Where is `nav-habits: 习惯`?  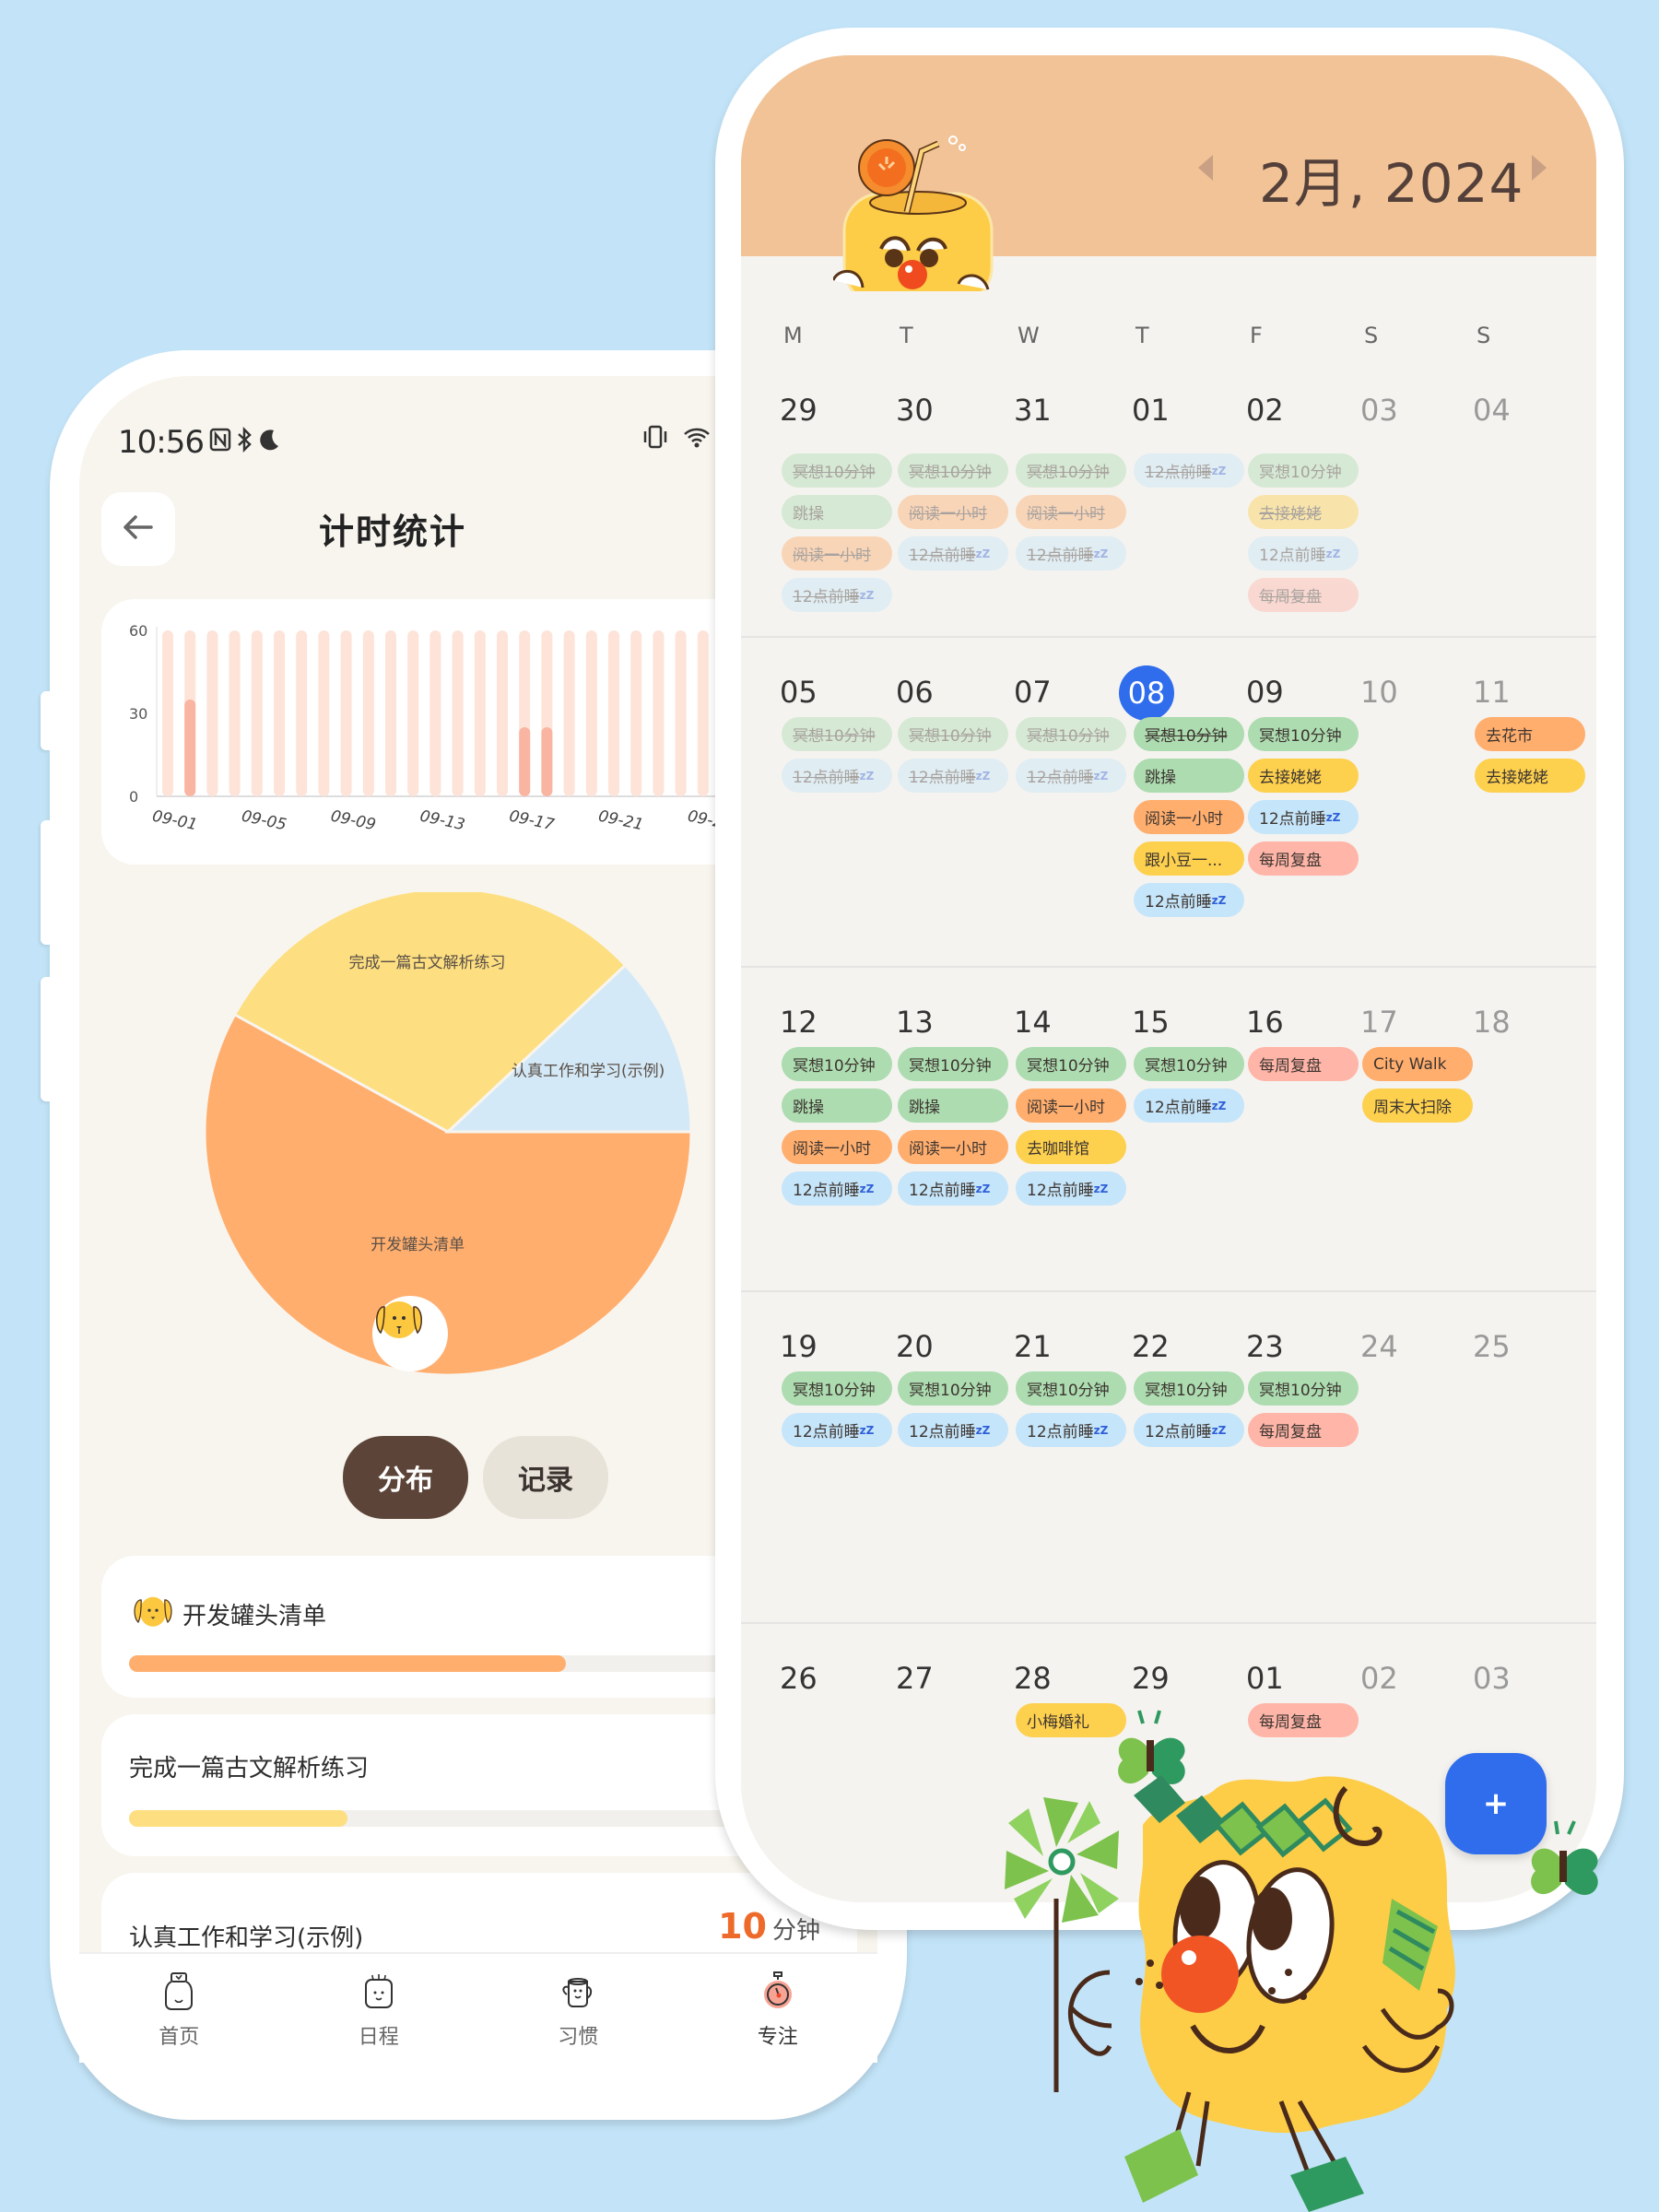
nav-habits: 习惯 is located at coordinates (578, 2008).